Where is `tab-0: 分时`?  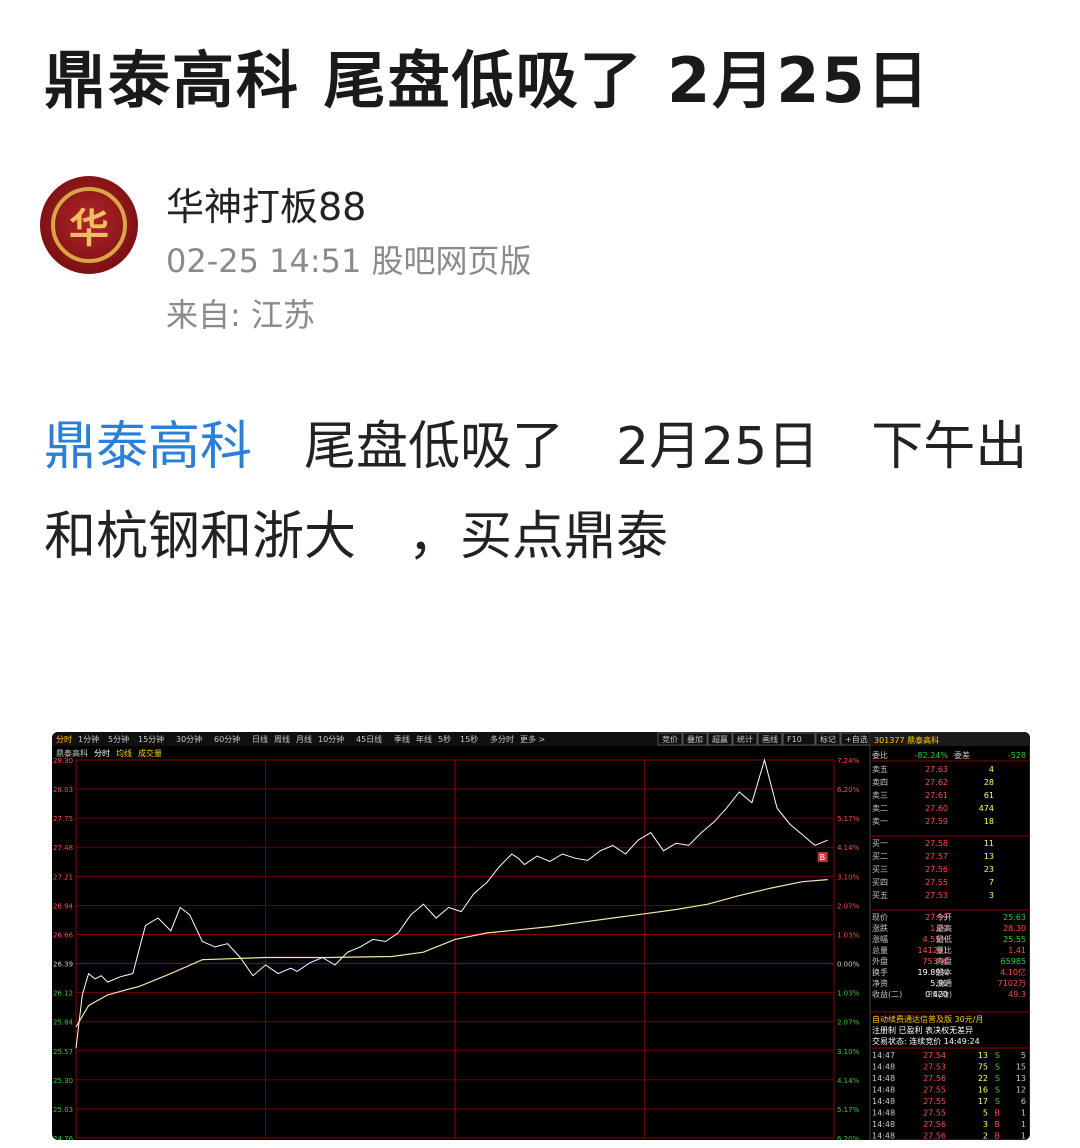 tab-0: 分时 is located at coordinates (64, 739).